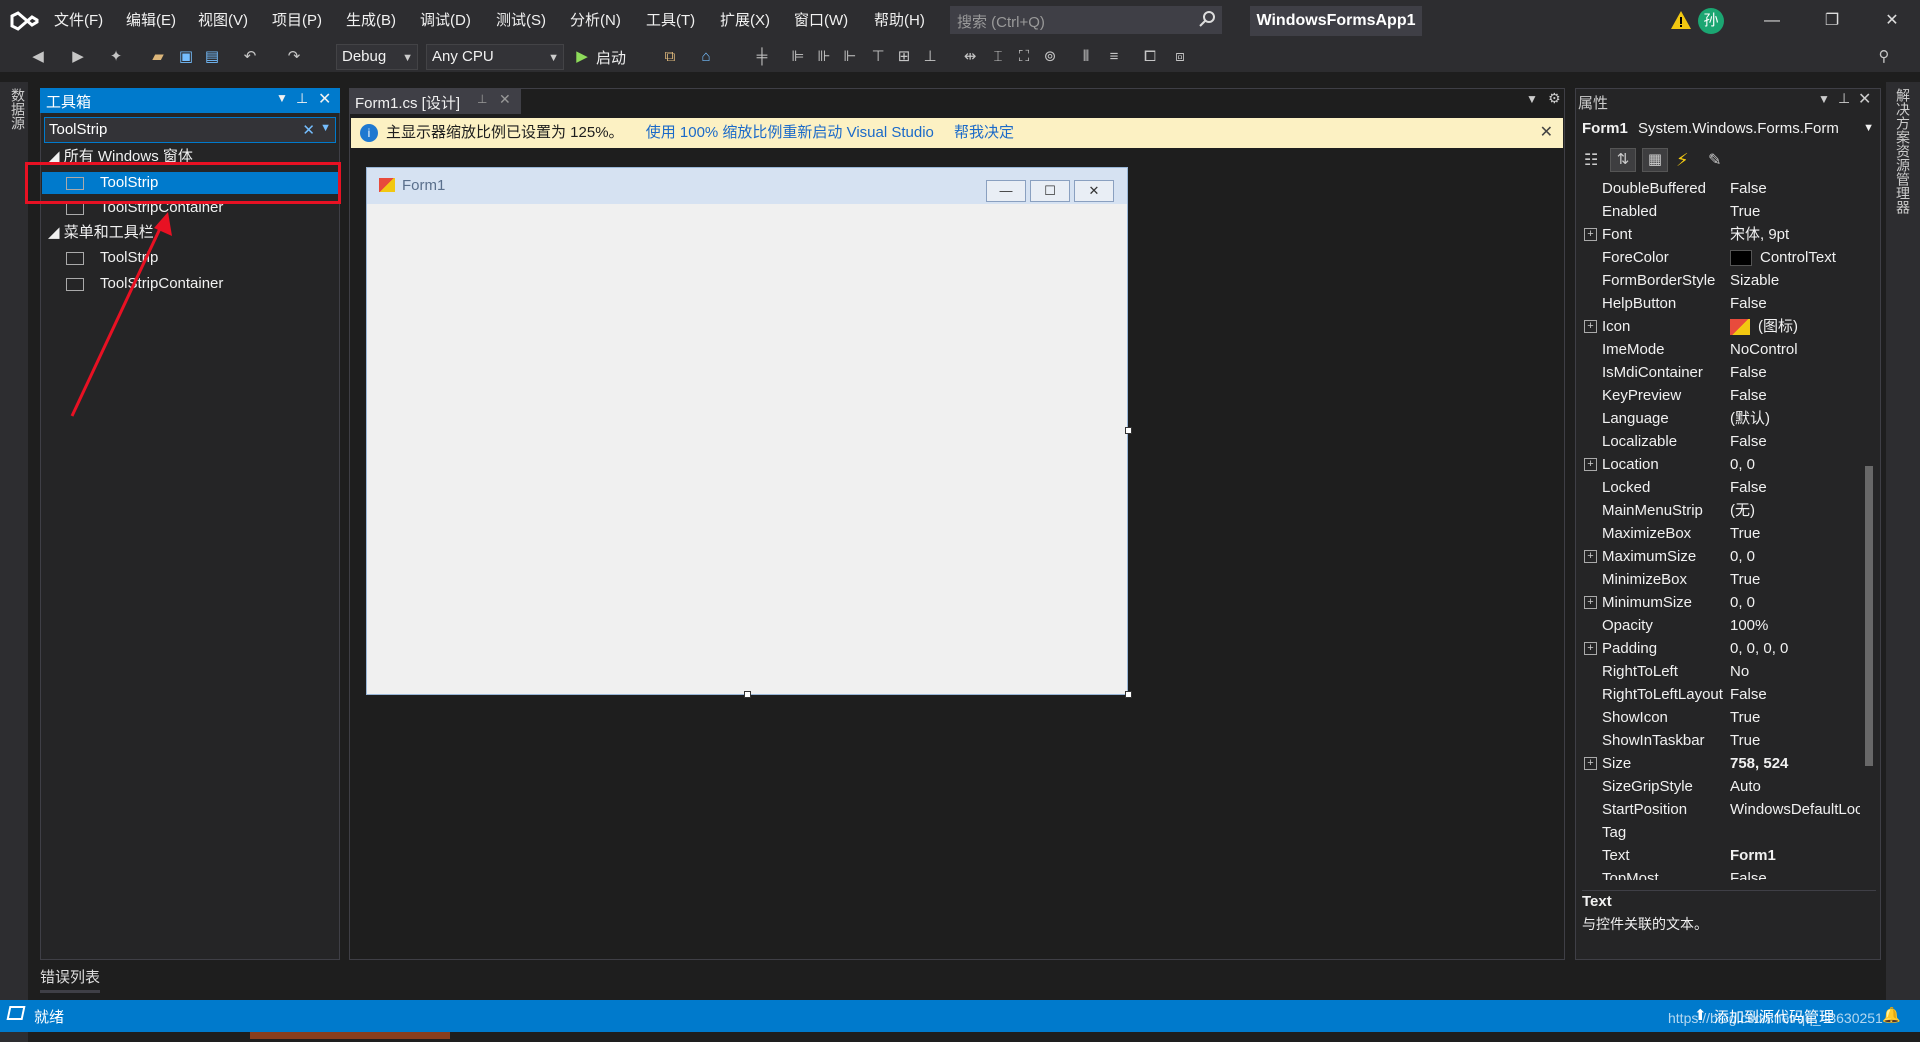 The height and width of the screenshot is (1042, 1920). Describe the element at coordinates (1720, 740) in the screenshot. I see `property-row: ShowInTaskbar True` at that location.